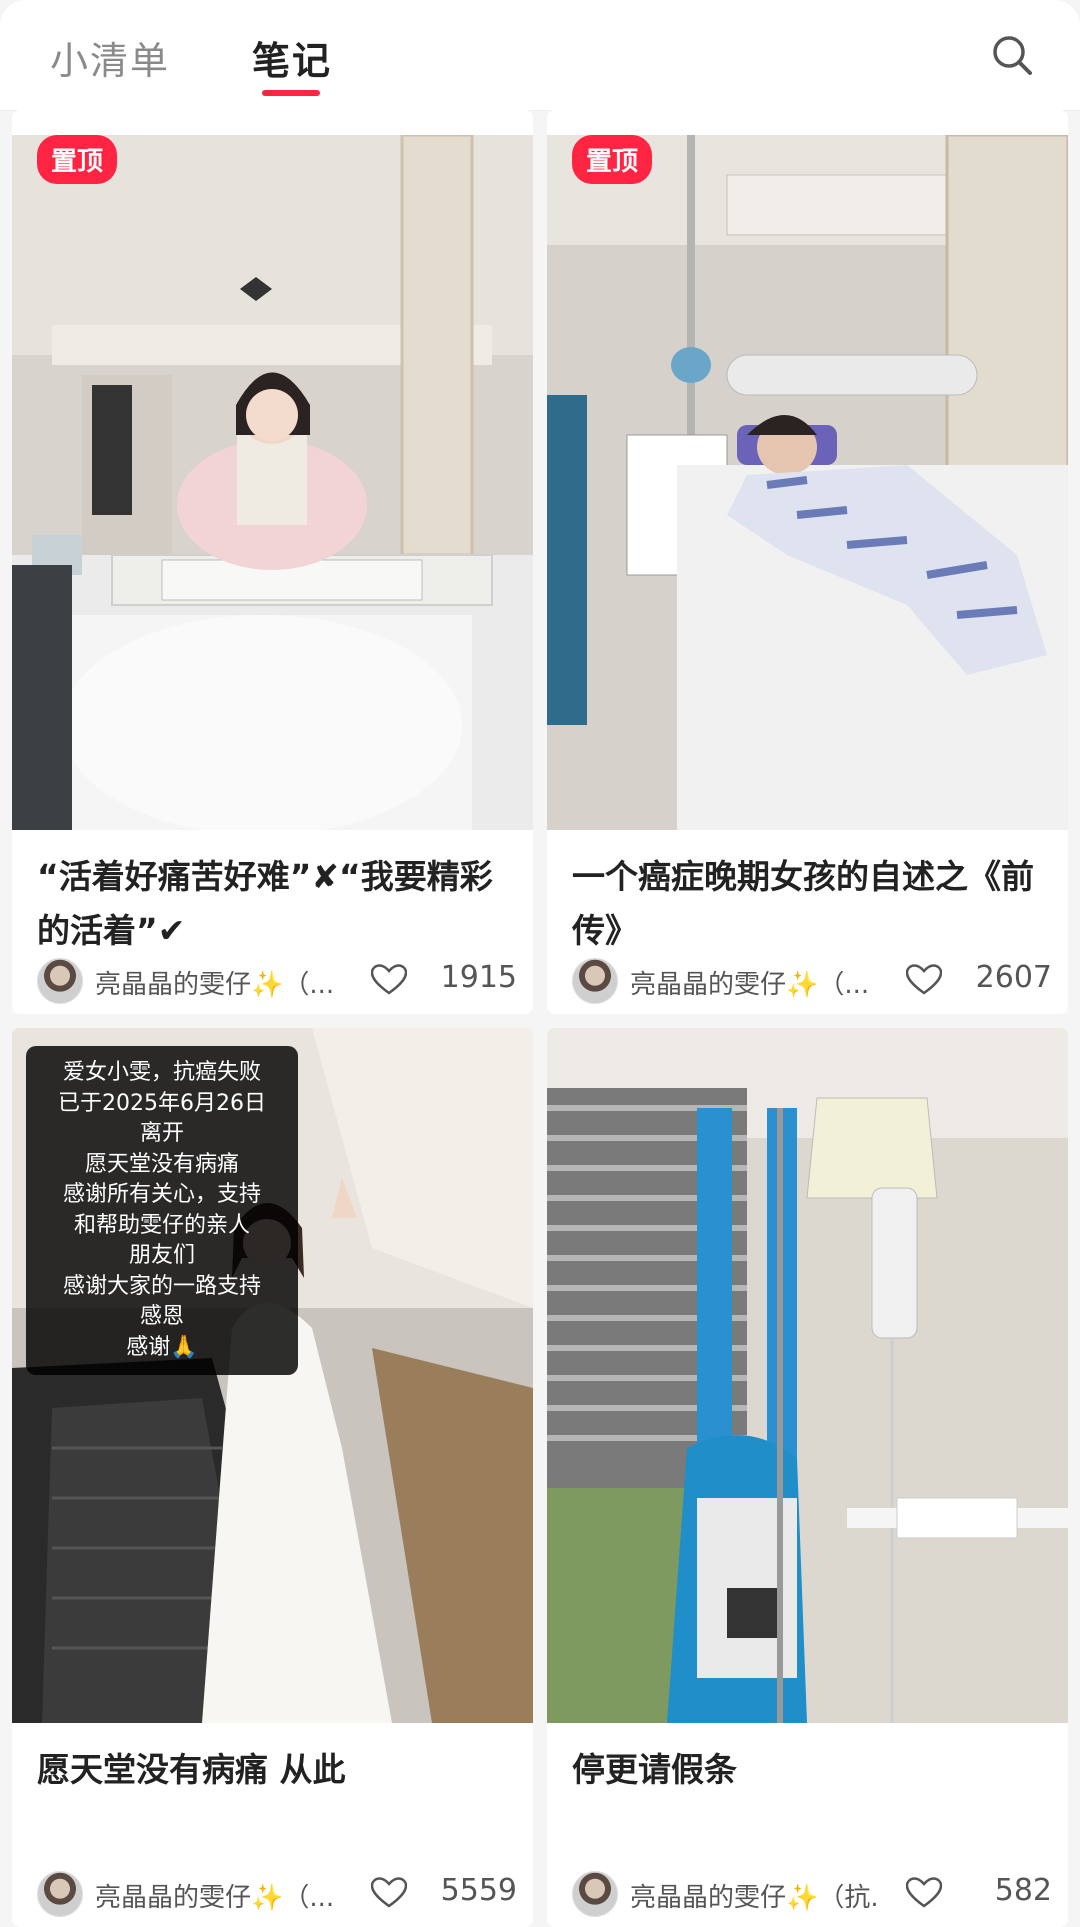 The image size is (1080, 1927). Describe the element at coordinates (654, 1769) in the screenshot. I see `note-title: 停更请假条` at that location.